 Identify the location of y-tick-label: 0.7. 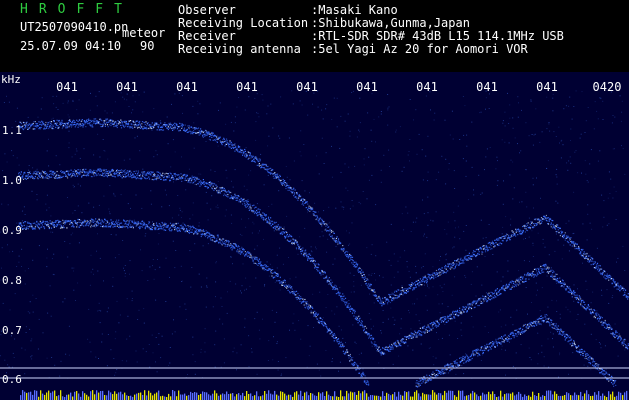
(12, 330).